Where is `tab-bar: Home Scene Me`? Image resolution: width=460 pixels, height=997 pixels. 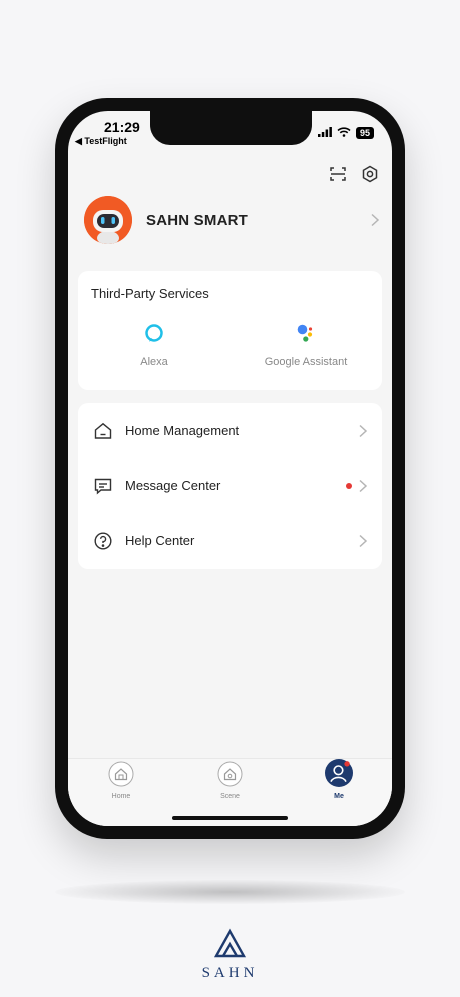 tab-bar: Home Scene Me is located at coordinates (230, 792).